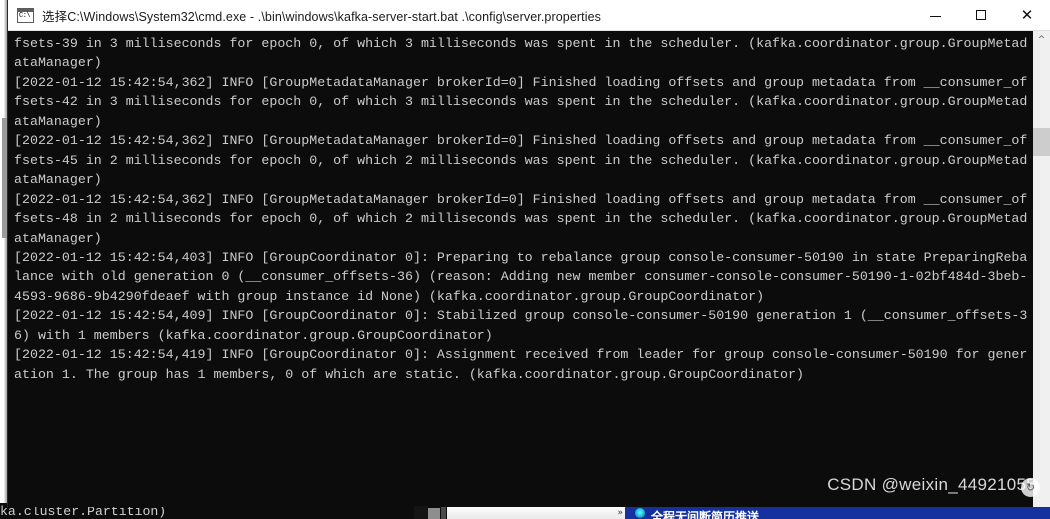 The height and width of the screenshot is (519, 1050). Describe the element at coordinates (931, 484) in the screenshot. I see `csdn-watermark: CSDN @weixin_44921055` at that location.